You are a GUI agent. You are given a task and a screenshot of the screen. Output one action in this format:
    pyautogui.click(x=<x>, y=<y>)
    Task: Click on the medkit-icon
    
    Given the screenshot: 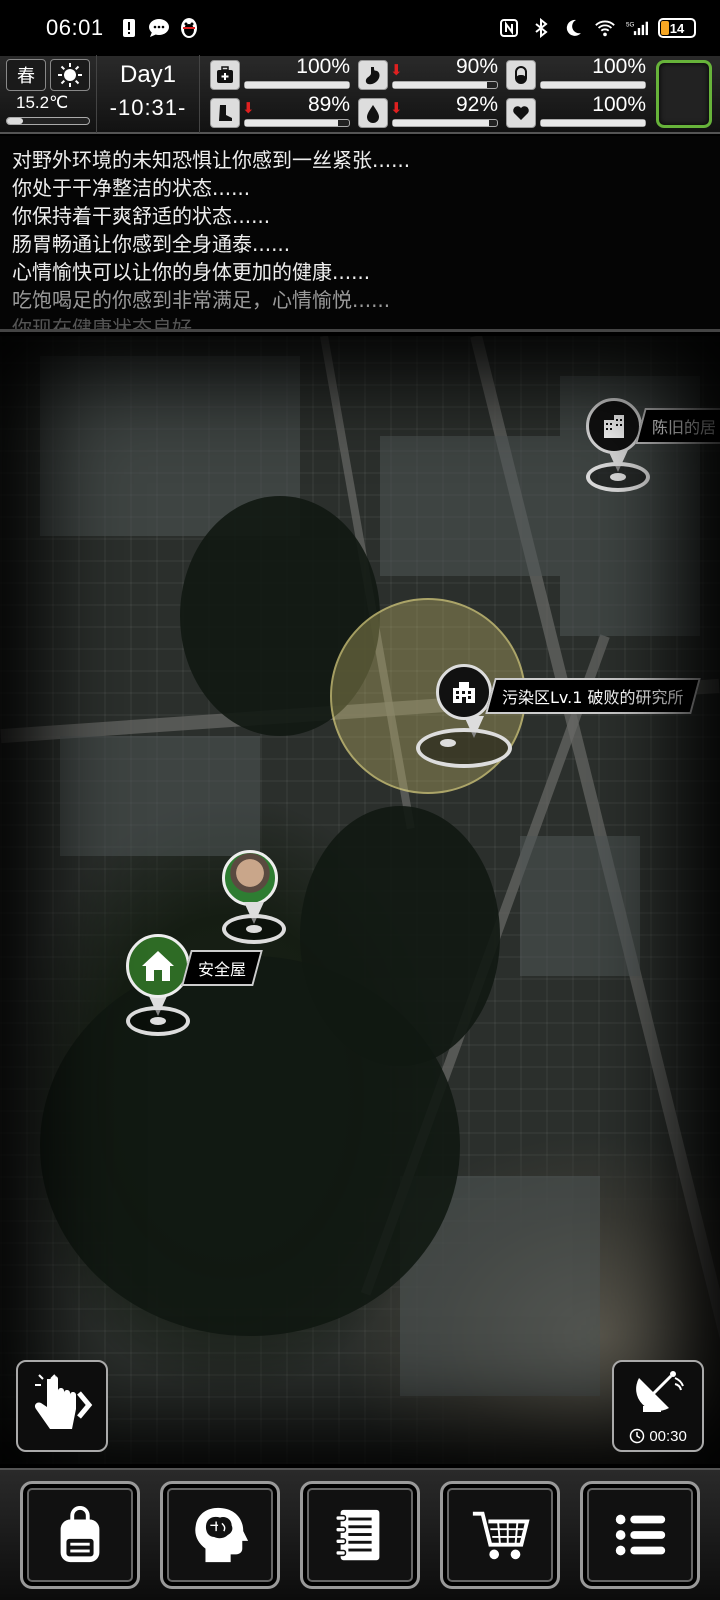 What is the action you would take?
    pyautogui.click(x=225, y=75)
    